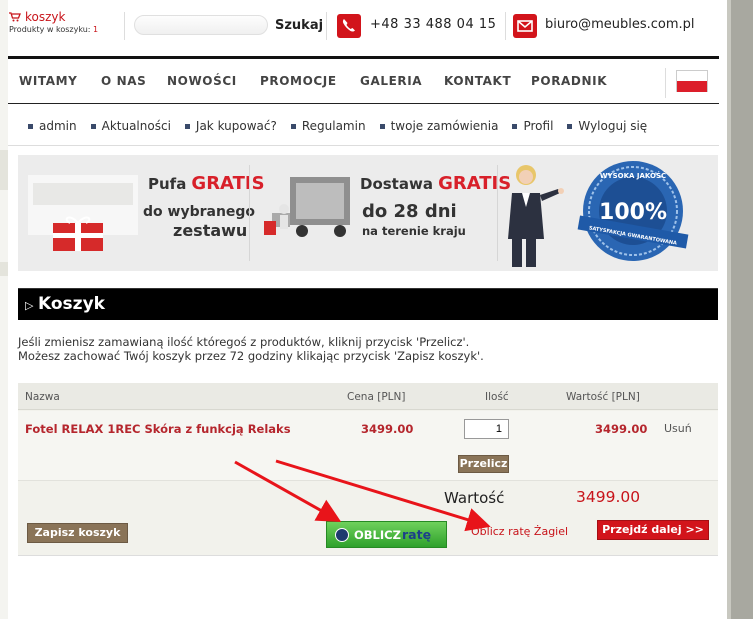 Image resolution: width=753 pixels, height=619 pixels. Describe the element at coordinates (210, 230) in the screenshot. I see `promo1-line3: zestawu` at that location.